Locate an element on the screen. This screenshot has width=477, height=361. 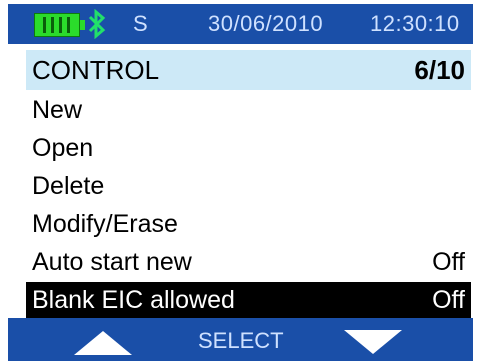
menu-title-bar: CONTROL 6/10 is located at coordinates (248, 70).